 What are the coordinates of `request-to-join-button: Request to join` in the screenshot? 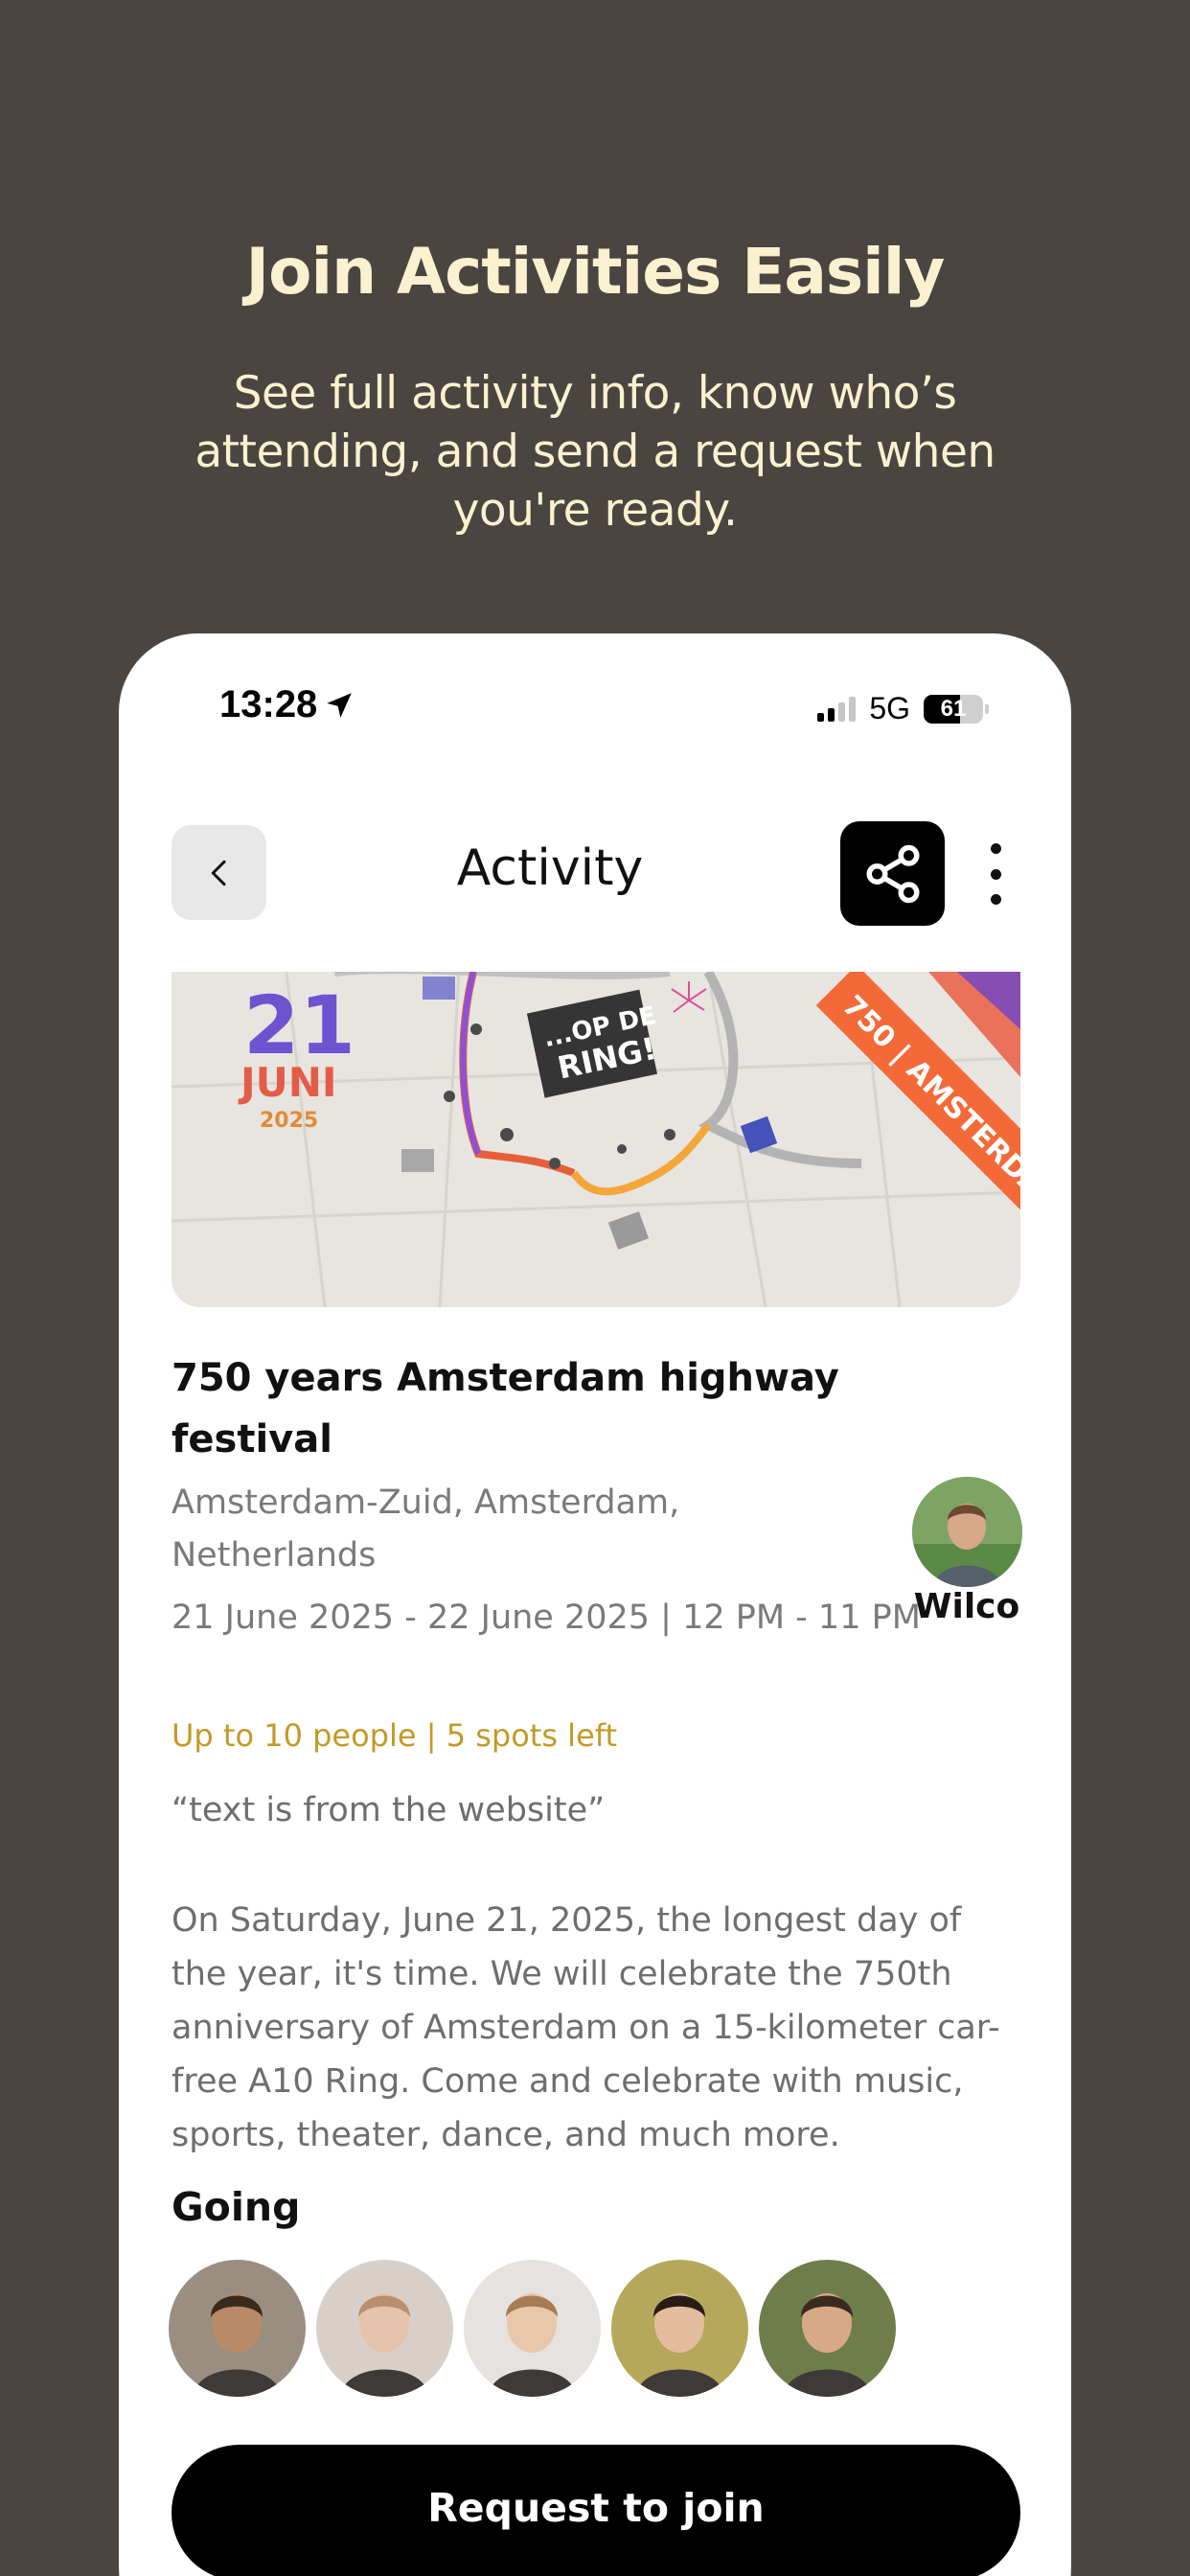 It's located at (596, 2510).